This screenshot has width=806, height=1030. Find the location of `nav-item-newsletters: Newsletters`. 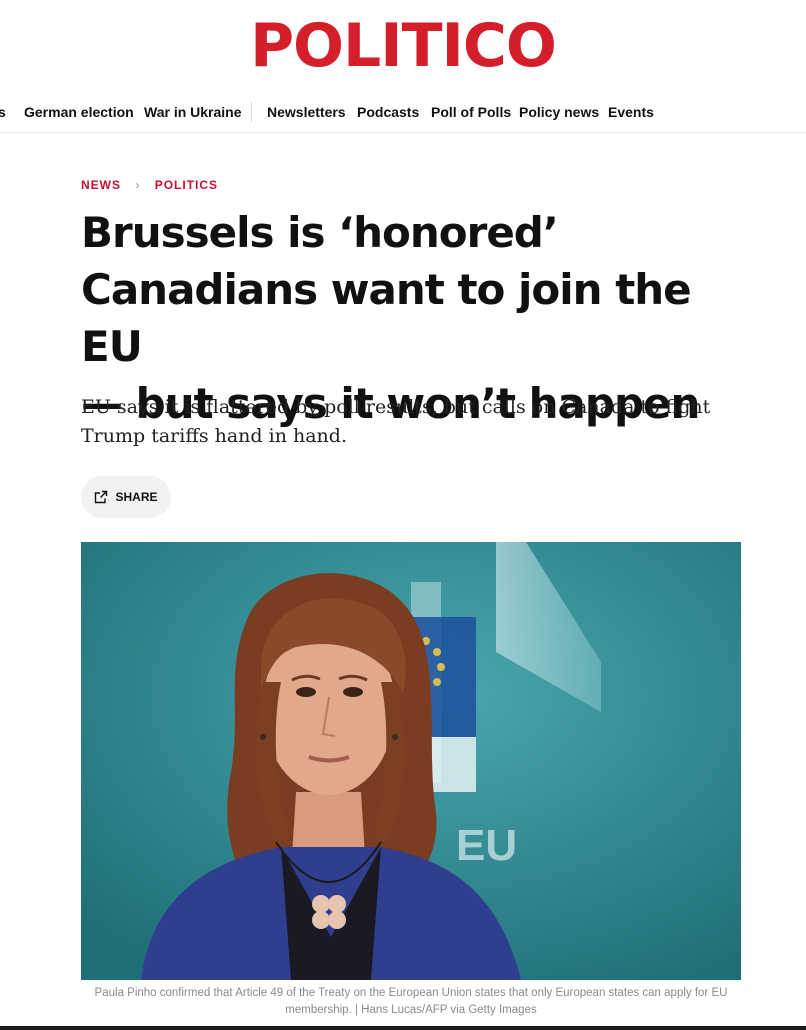

nav-item-newsletters: Newsletters is located at coordinates (306, 112).